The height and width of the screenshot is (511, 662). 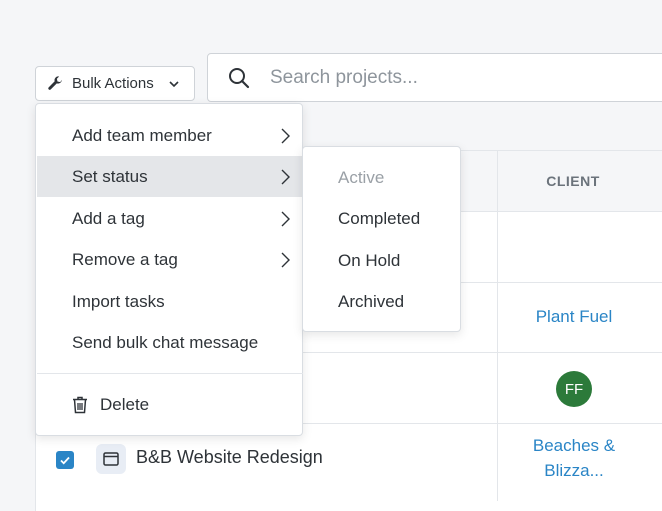 I want to click on menu-divider, so click(x=170, y=373).